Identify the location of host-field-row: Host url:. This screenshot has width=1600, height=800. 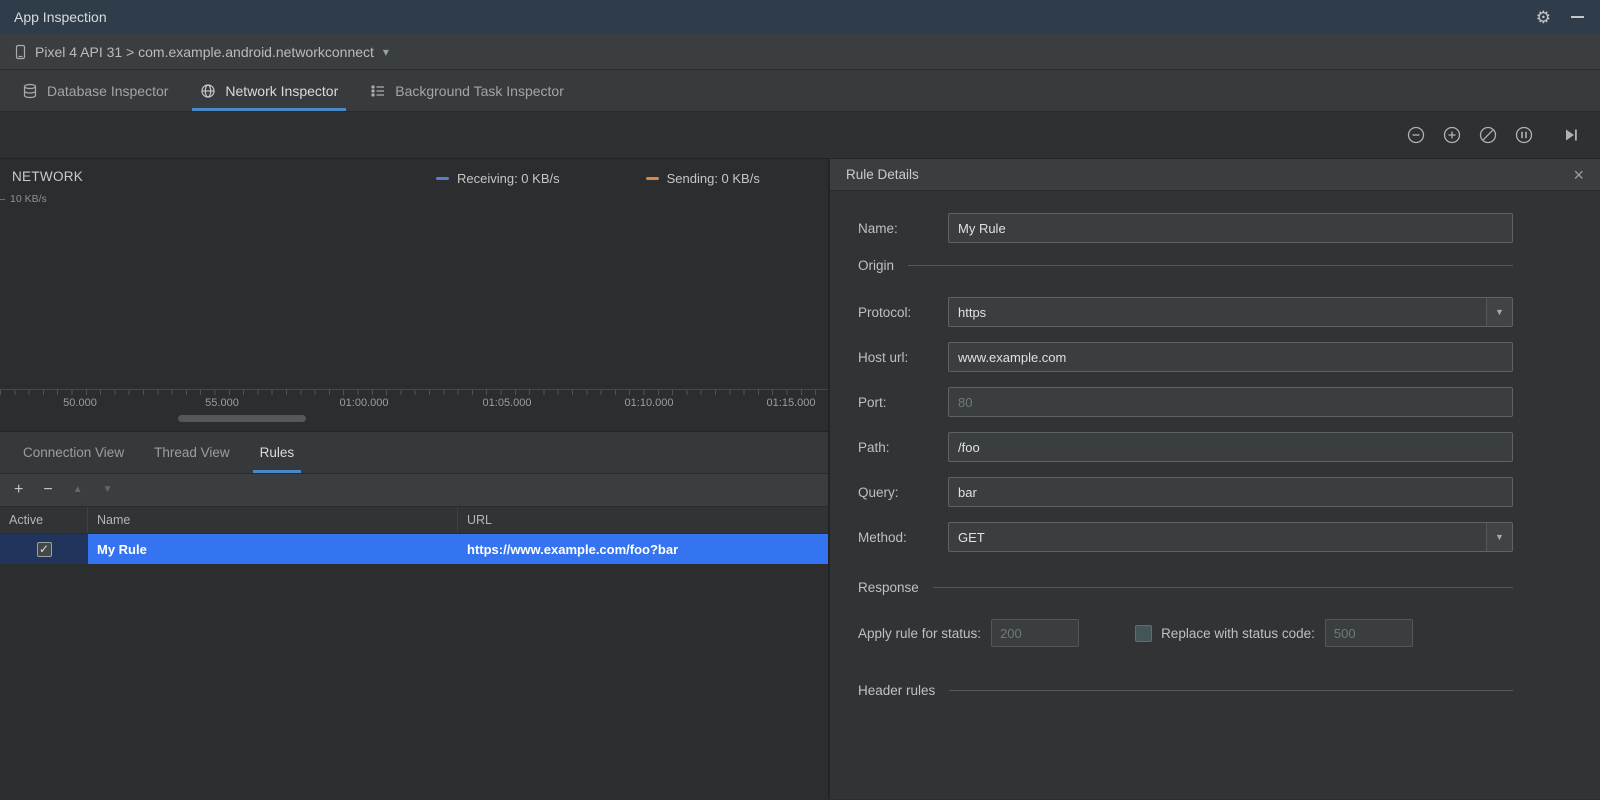
(1185, 357).